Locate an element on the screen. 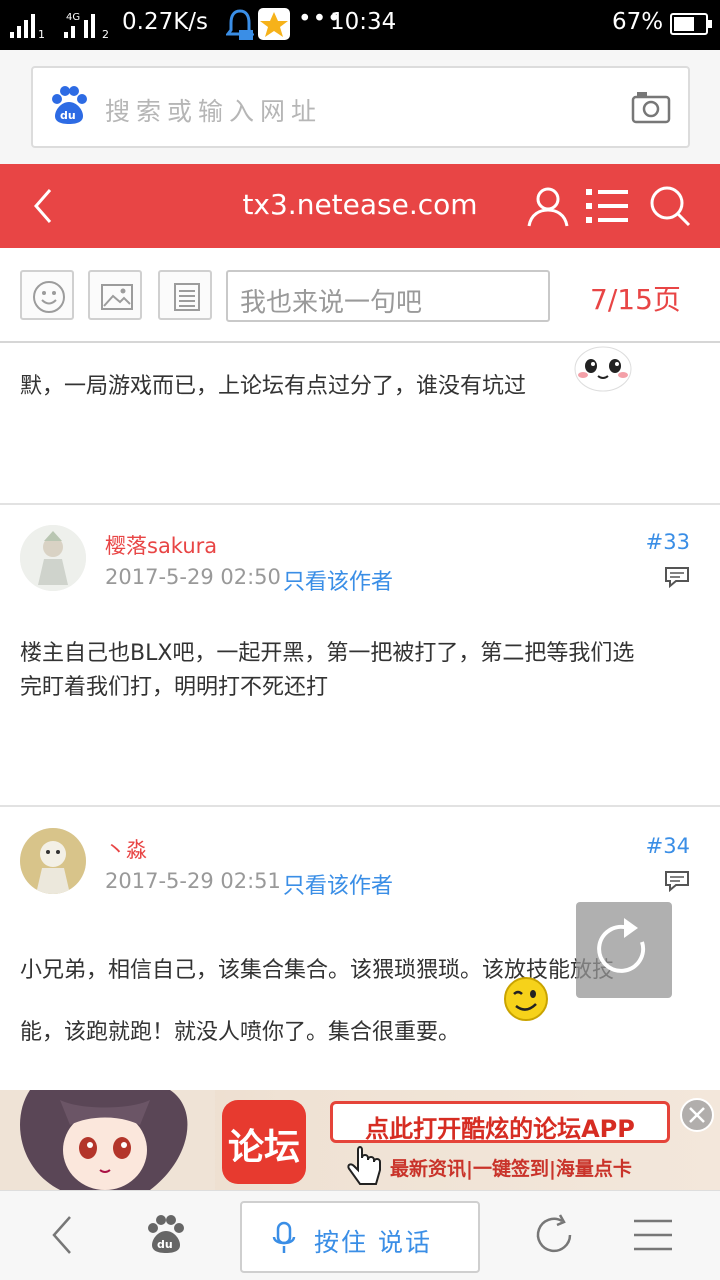  post-date: 2017-5-29 02:50 is located at coordinates (193, 577).